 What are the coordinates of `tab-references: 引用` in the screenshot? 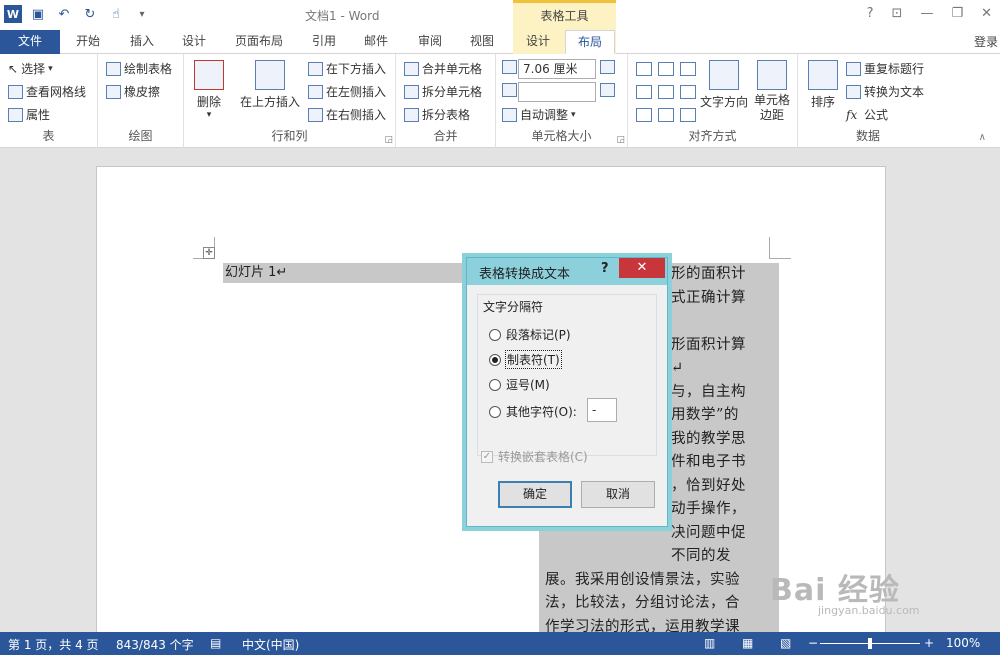 It's located at (324, 42).